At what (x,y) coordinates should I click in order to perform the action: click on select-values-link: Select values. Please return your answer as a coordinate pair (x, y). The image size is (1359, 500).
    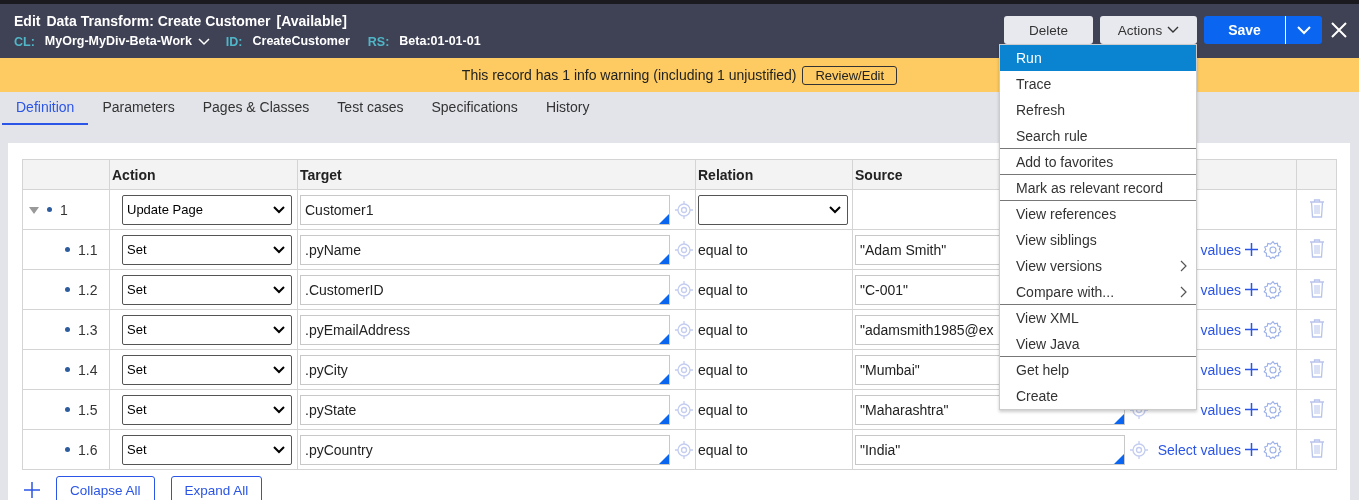
    Looking at the image, I should click on (1199, 449).